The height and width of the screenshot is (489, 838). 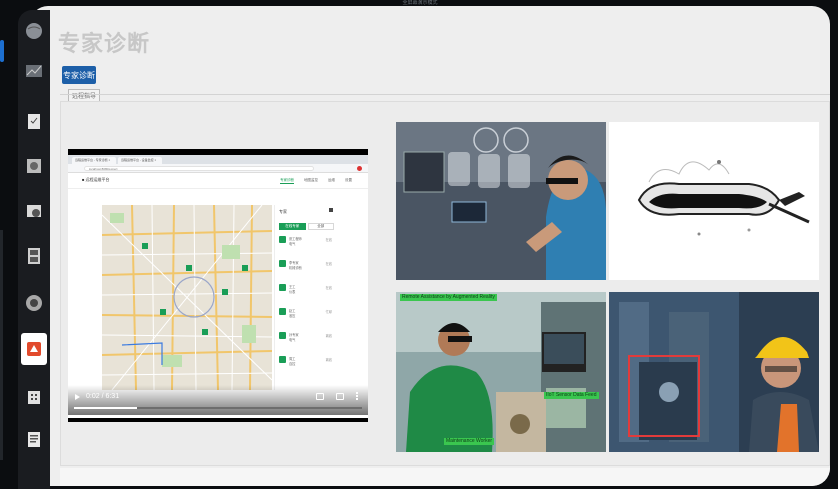 What do you see at coordinates (140, 160) in the screenshot?
I see `browser-tab: 远程运维平台 - 设备监控 ×` at bounding box center [140, 160].